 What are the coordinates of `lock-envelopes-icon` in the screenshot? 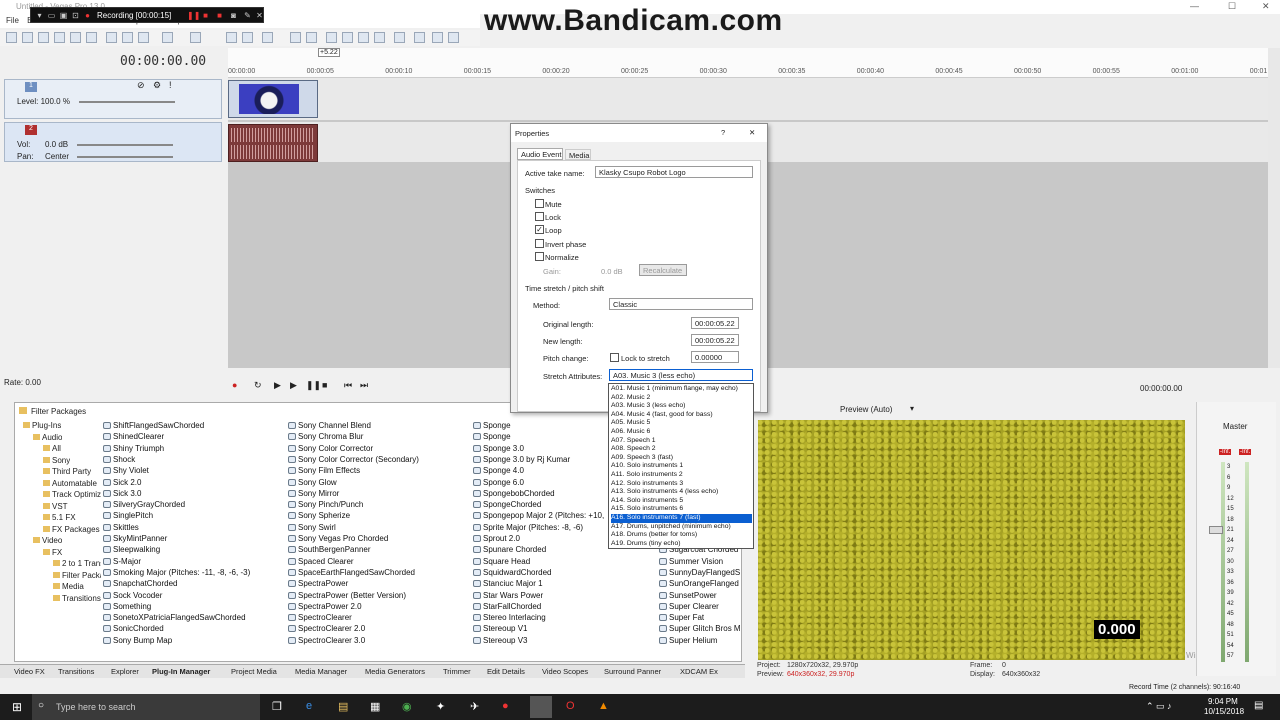 It's located at (267, 37).